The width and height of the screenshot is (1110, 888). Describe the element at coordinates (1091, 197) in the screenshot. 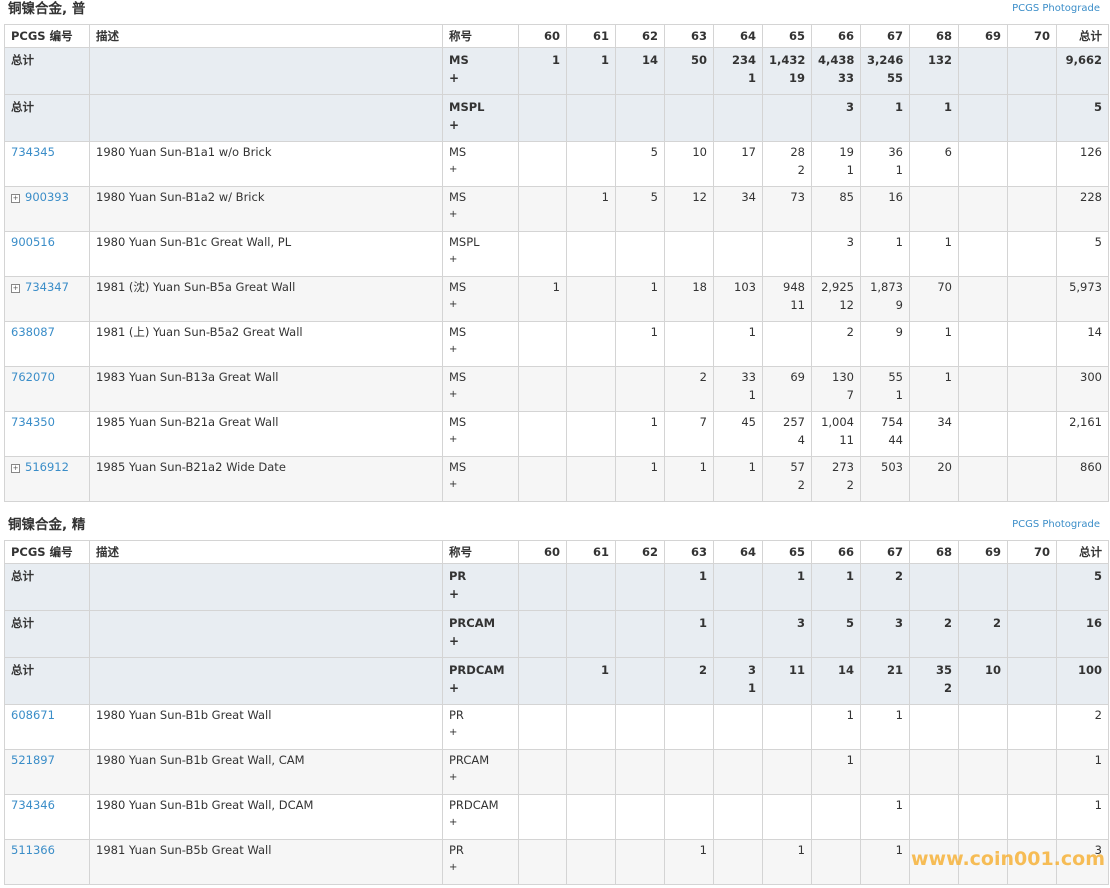

I see `total-count: 228` at that location.